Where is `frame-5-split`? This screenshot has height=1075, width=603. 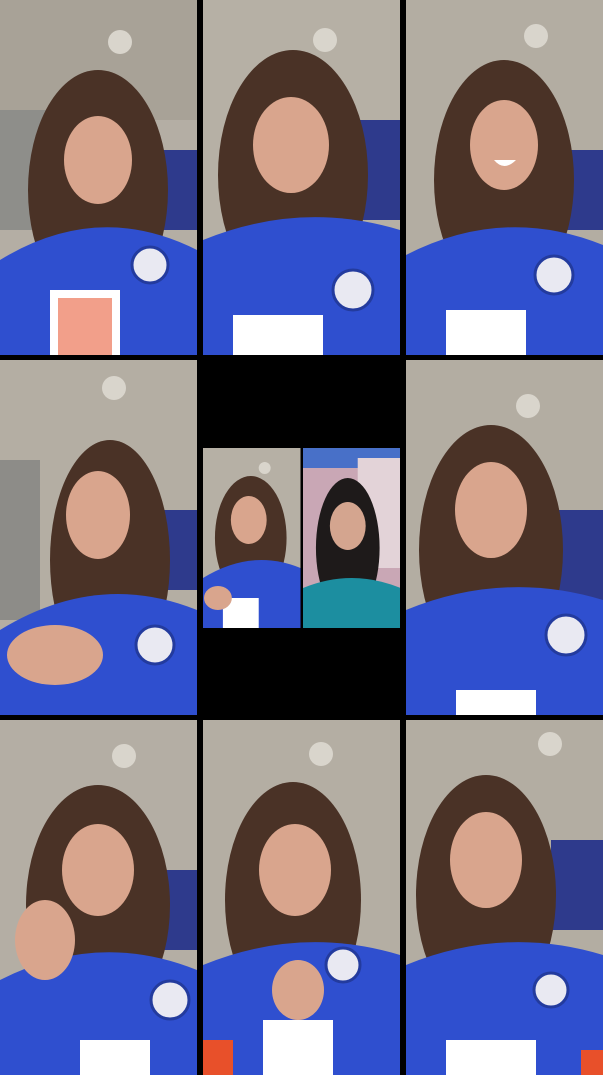
frame-5-split is located at coordinates (301, 537).